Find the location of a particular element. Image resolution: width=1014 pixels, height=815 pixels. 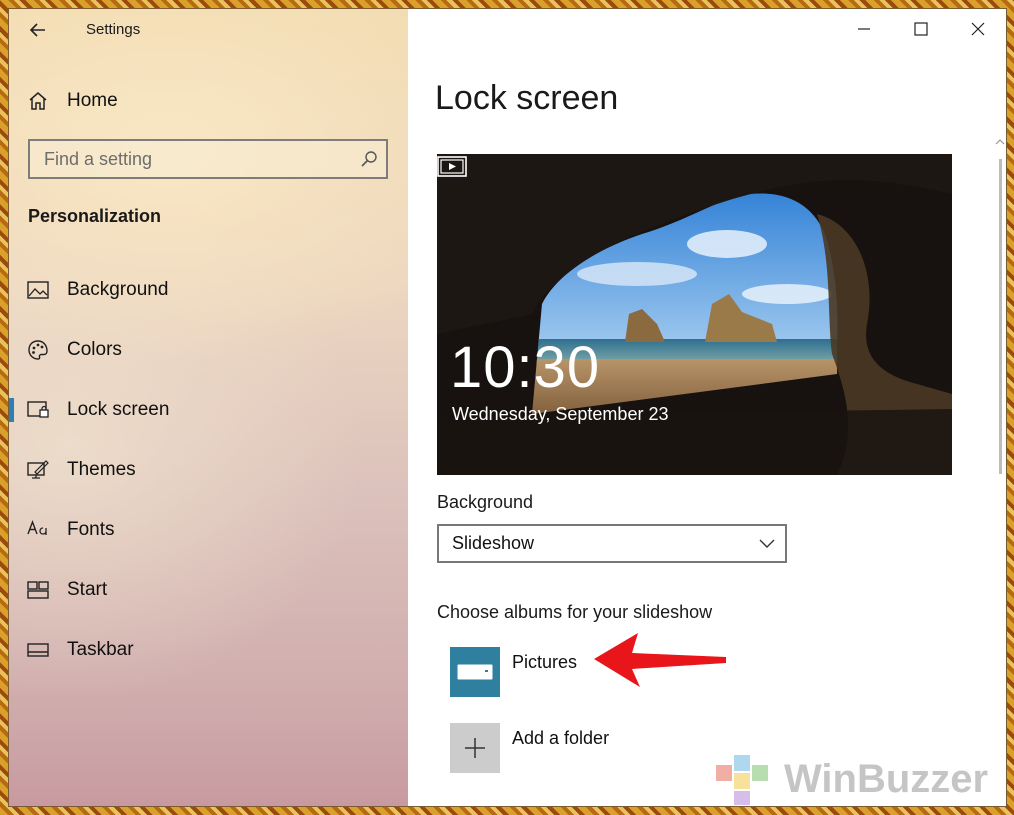

sidebar-item-label: Lock screen is located at coordinates (118, 409).